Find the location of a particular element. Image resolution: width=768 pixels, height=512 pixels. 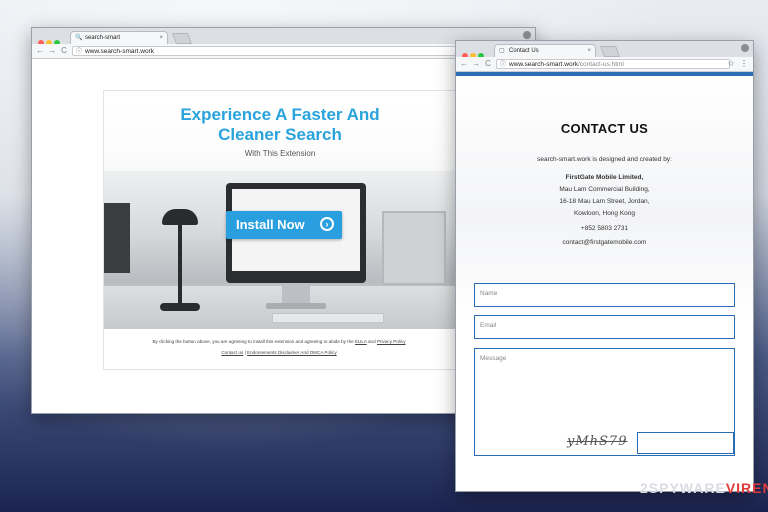

address-line: 16-18 Mau Lam Street, Jordan, is located at coordinates (604, 201).